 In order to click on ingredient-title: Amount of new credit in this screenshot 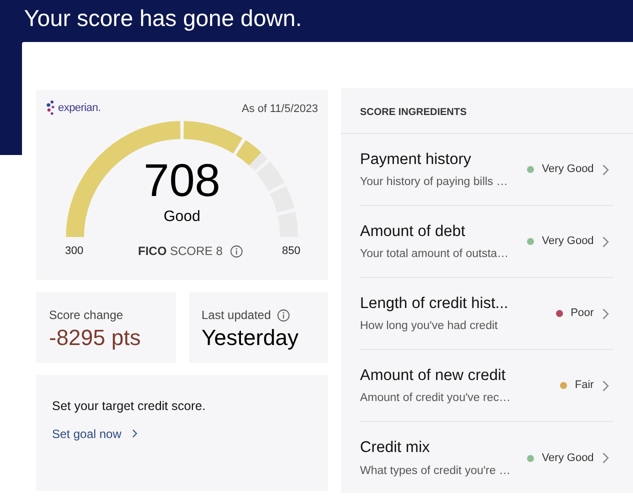, I will do `click(433, 376)`.